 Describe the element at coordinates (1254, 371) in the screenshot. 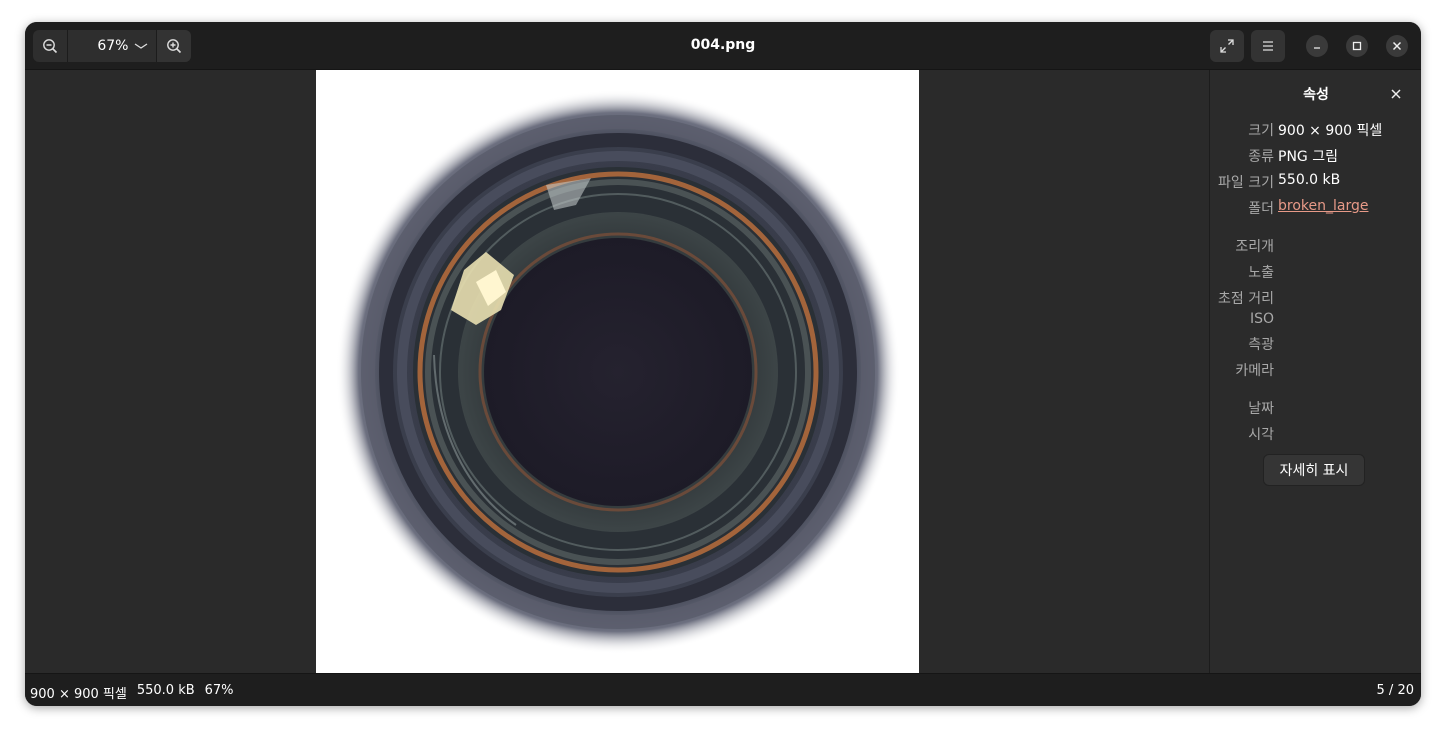

I see `property-key: 카메라` at that location.